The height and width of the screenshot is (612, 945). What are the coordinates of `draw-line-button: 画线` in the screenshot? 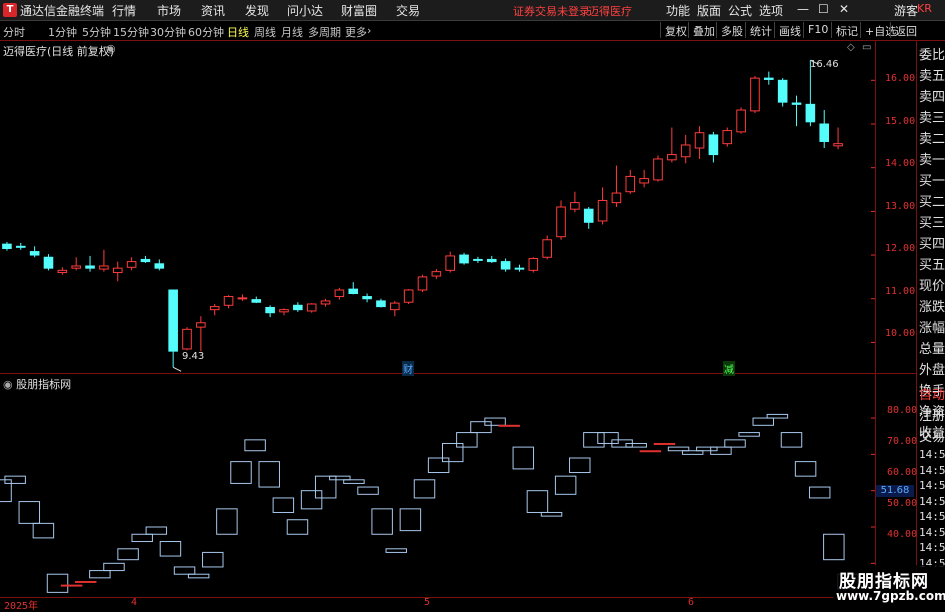 It's located at (789, 30).